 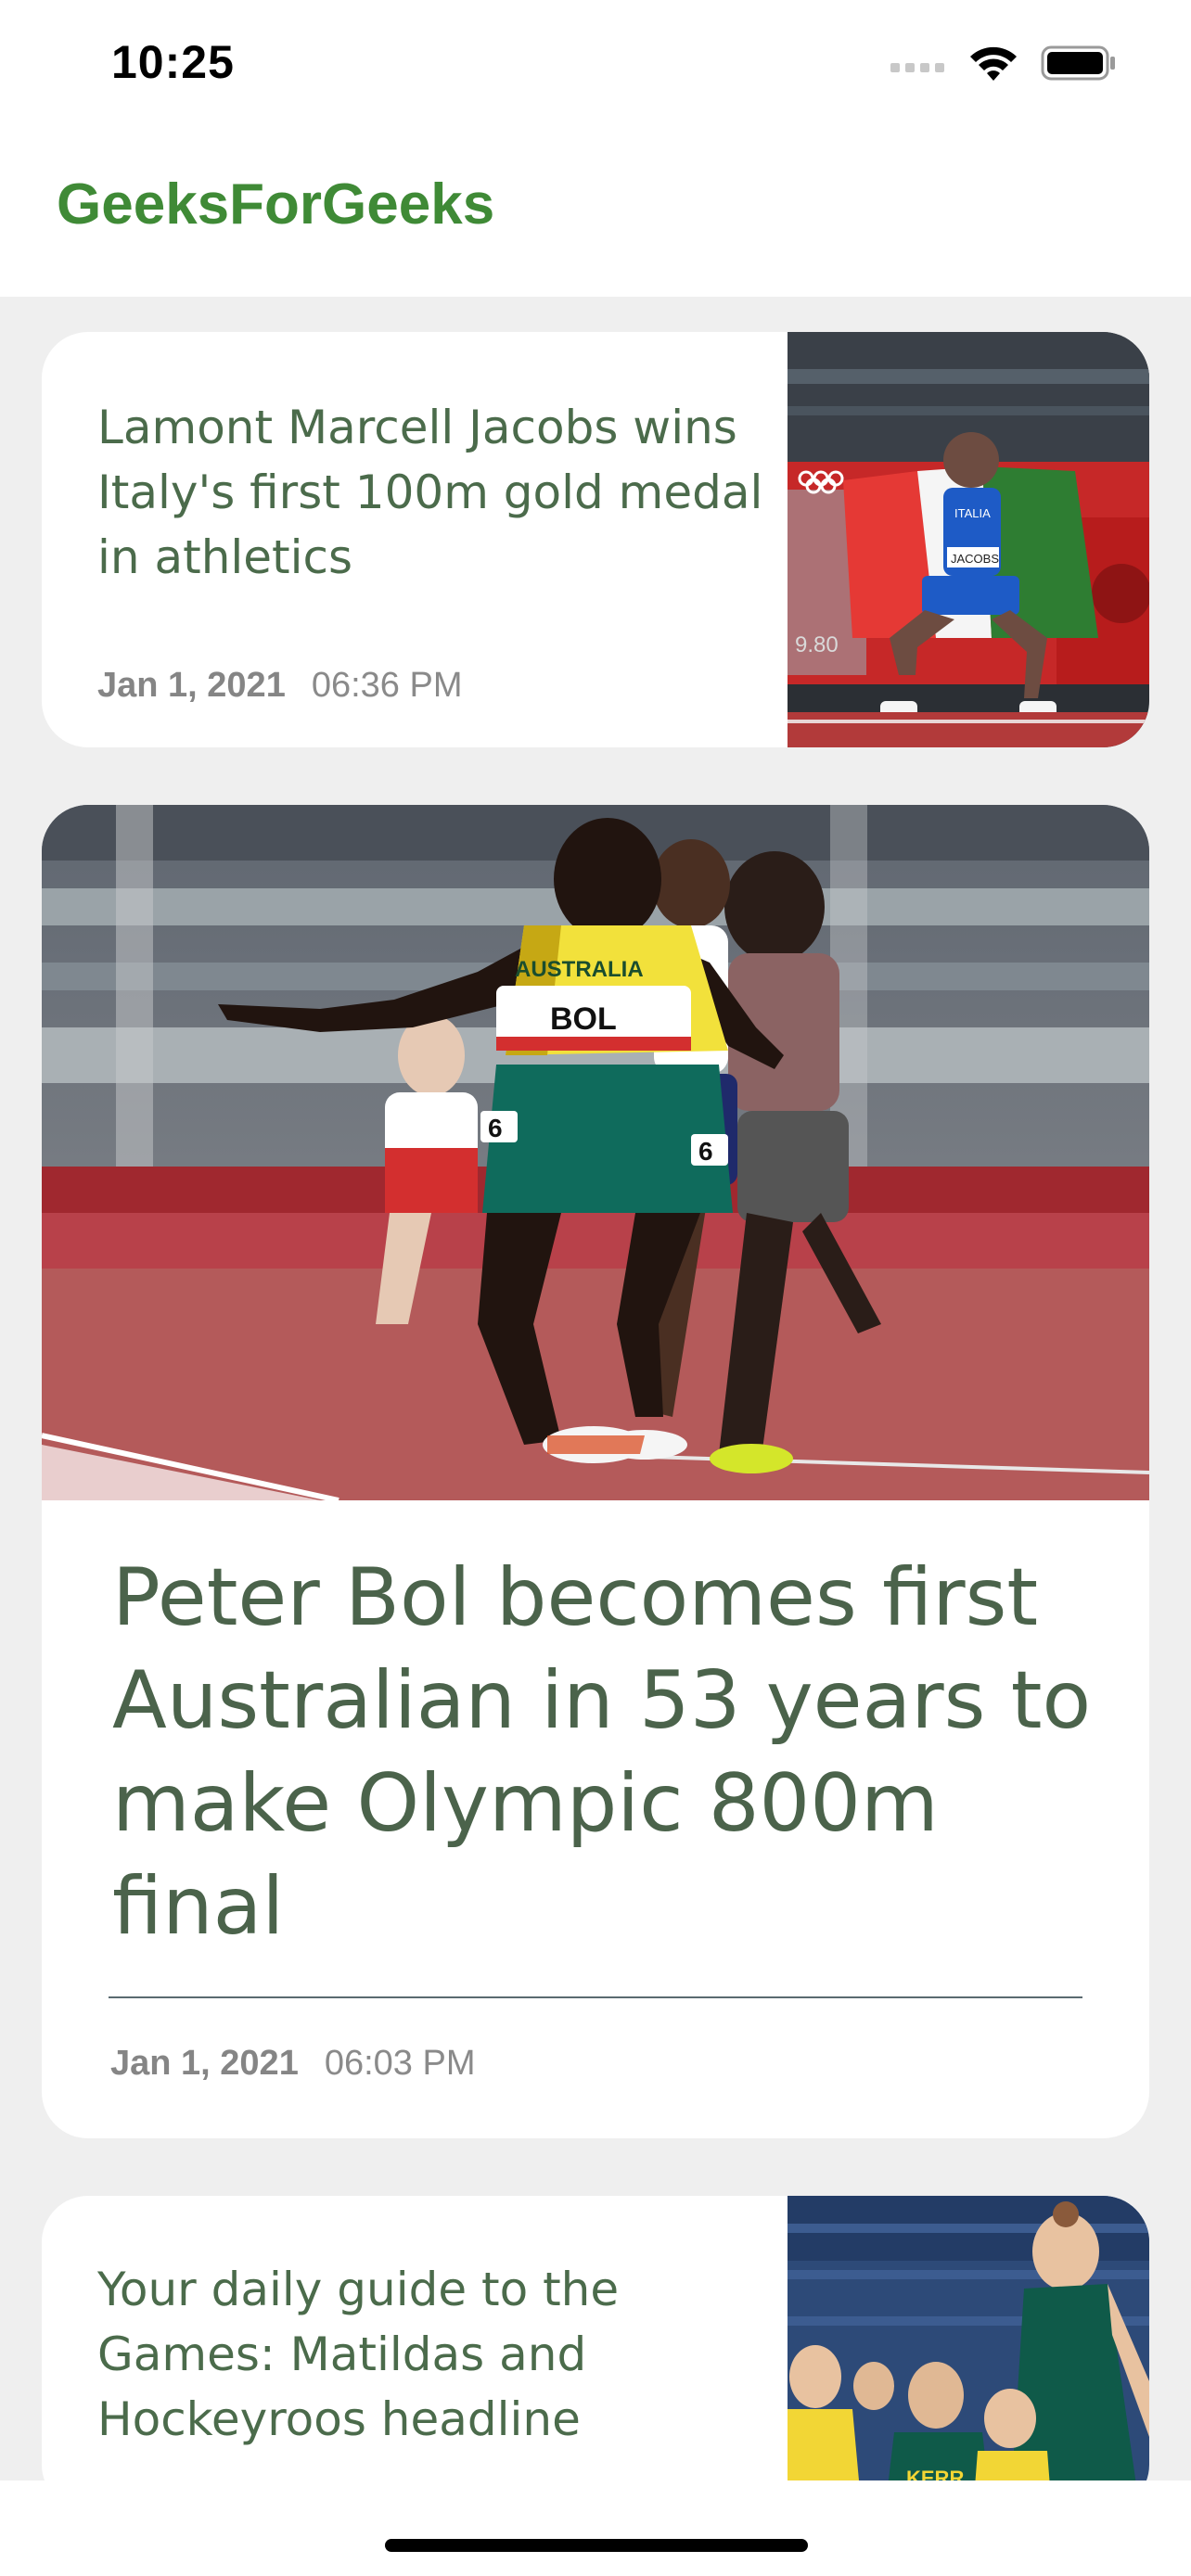 What do you see at coordinates (584, 1019) in the screenshot?
I see `svg-text: BOL` at bounding box center [584, 1019].